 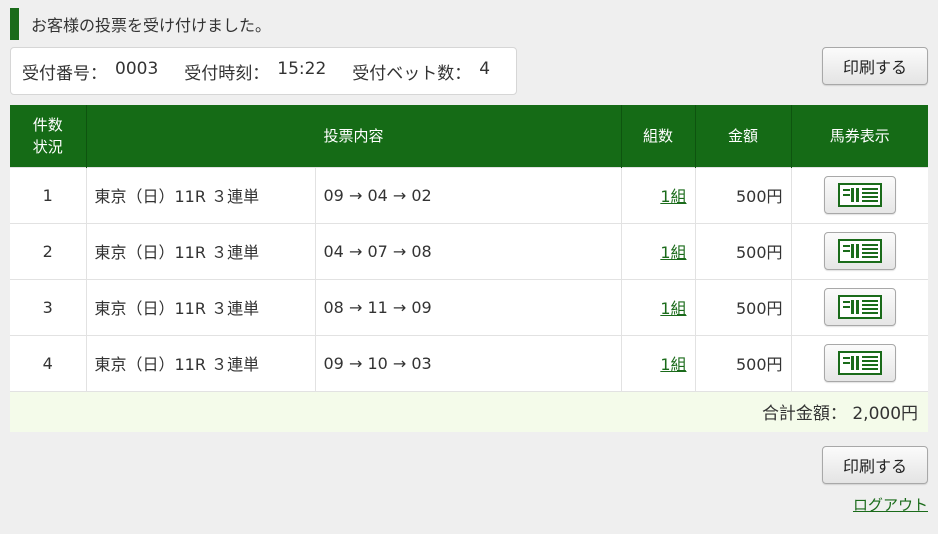 What do you see at coordinates (412, 73) in the screenshot?
I see `receipt-bet-count-label: 受付ベット数：` at bounding box center [412, 73].